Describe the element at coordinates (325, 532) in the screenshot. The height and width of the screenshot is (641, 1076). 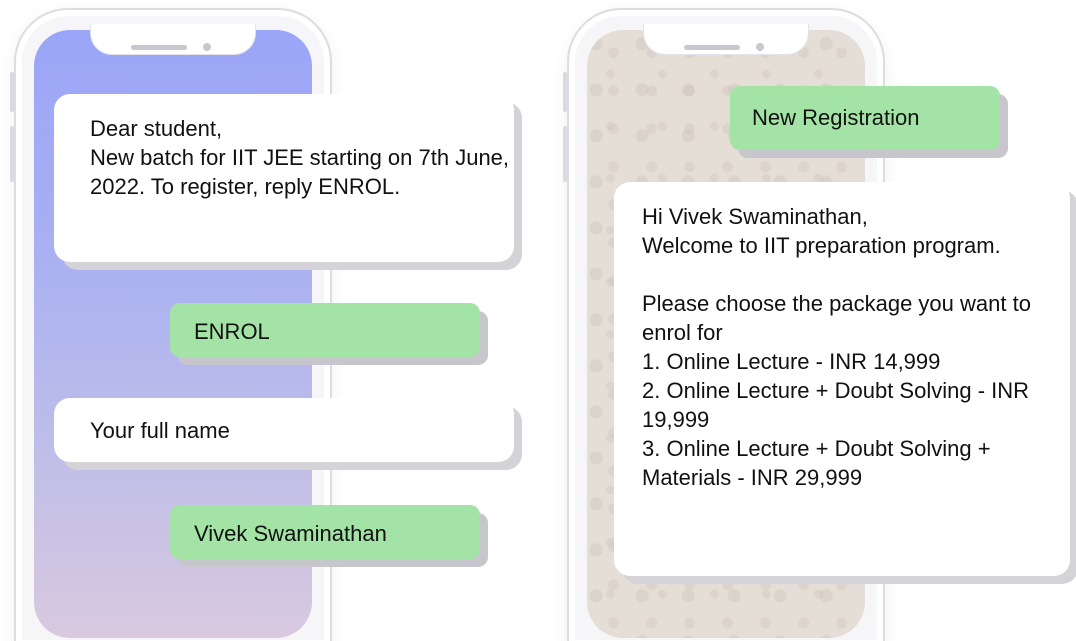
I see `outgoing-message-name: Vivek Swaminathan` at that location.